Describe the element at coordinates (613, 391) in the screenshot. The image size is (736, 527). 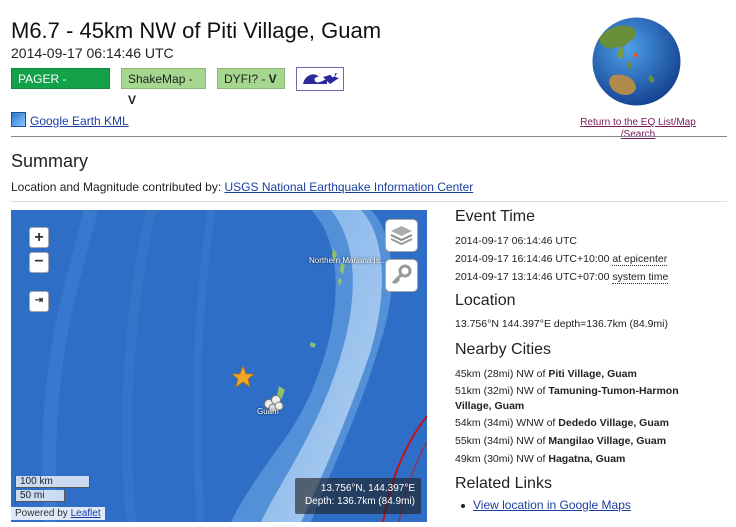
I see `nearby-city-name: Tamuning-Tumon-Harmon` at that location.